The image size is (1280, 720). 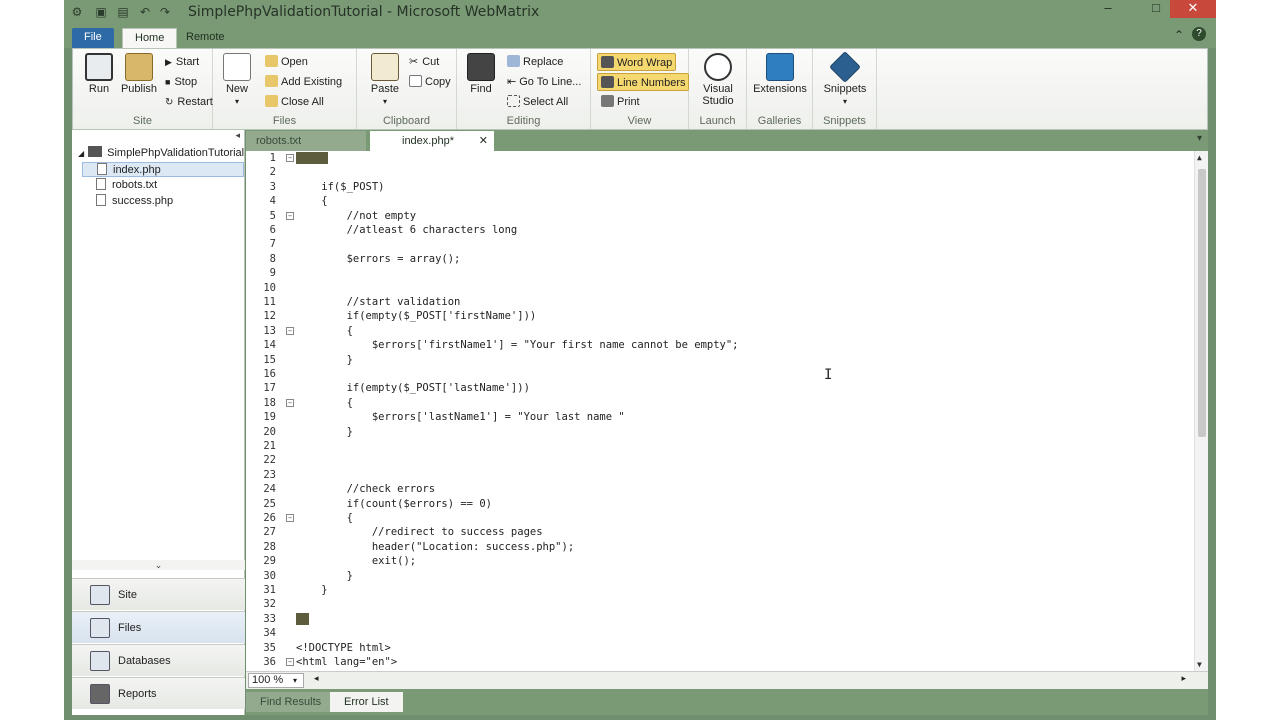 I want to click on tree-root: ◢ SimplePhpValidationTutorial, so click(x=161, y=152).